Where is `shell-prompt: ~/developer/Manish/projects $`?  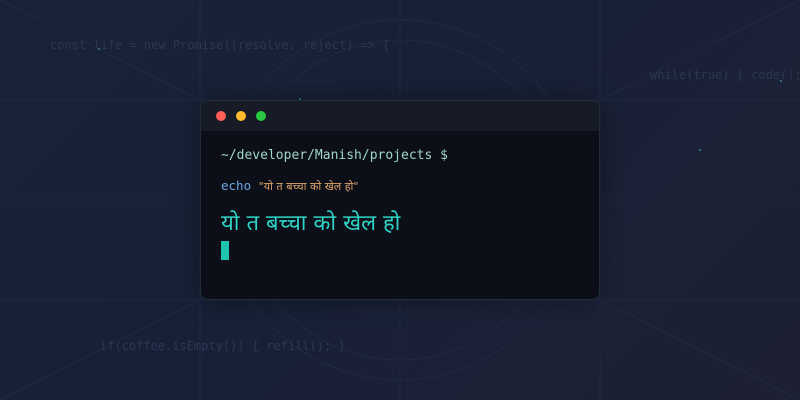 shell-prompt: ~/developer/Manish/projects $ is located at coordinates (334, 155).